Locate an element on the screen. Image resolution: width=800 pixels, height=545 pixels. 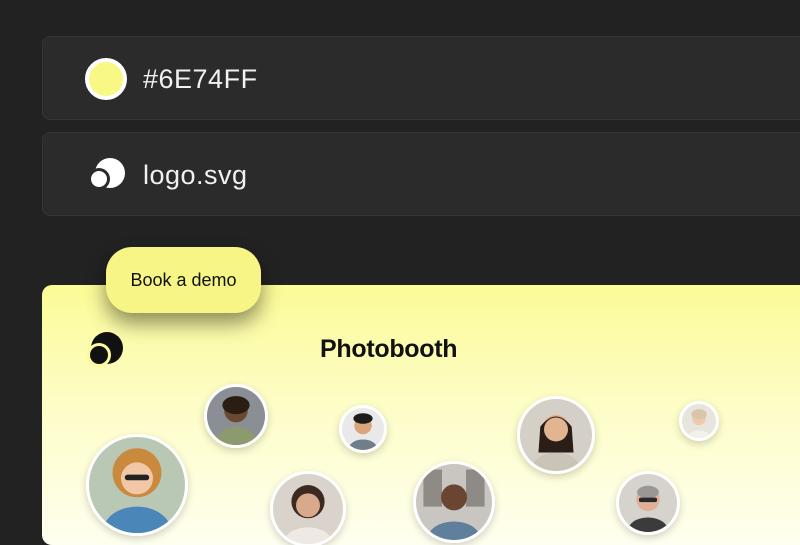
logo-filename: logo.svg is located at coordinates (195, 175).